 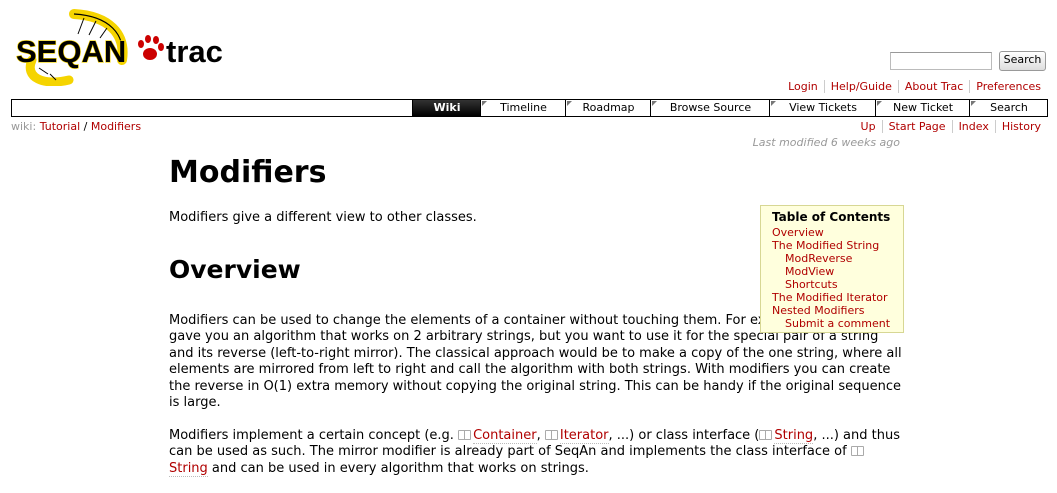 I want to click on tab-search-label: Search, so click(x=1009, y=107).